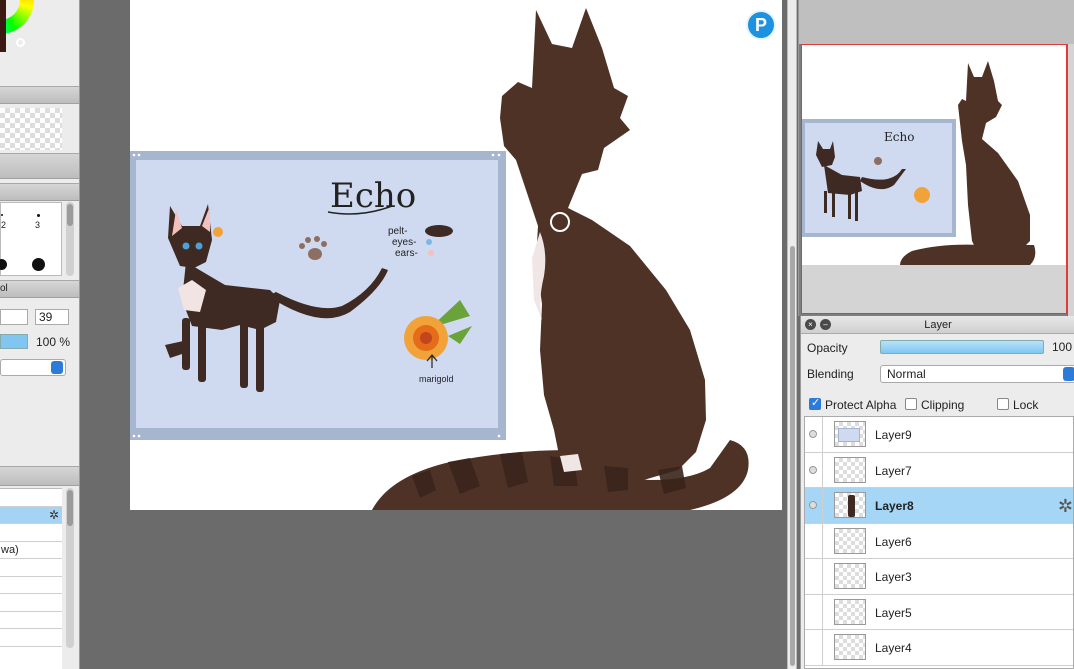 This screenshot has height=669, width=1074. I want to click on panel-header: ol, so click(39, 289).